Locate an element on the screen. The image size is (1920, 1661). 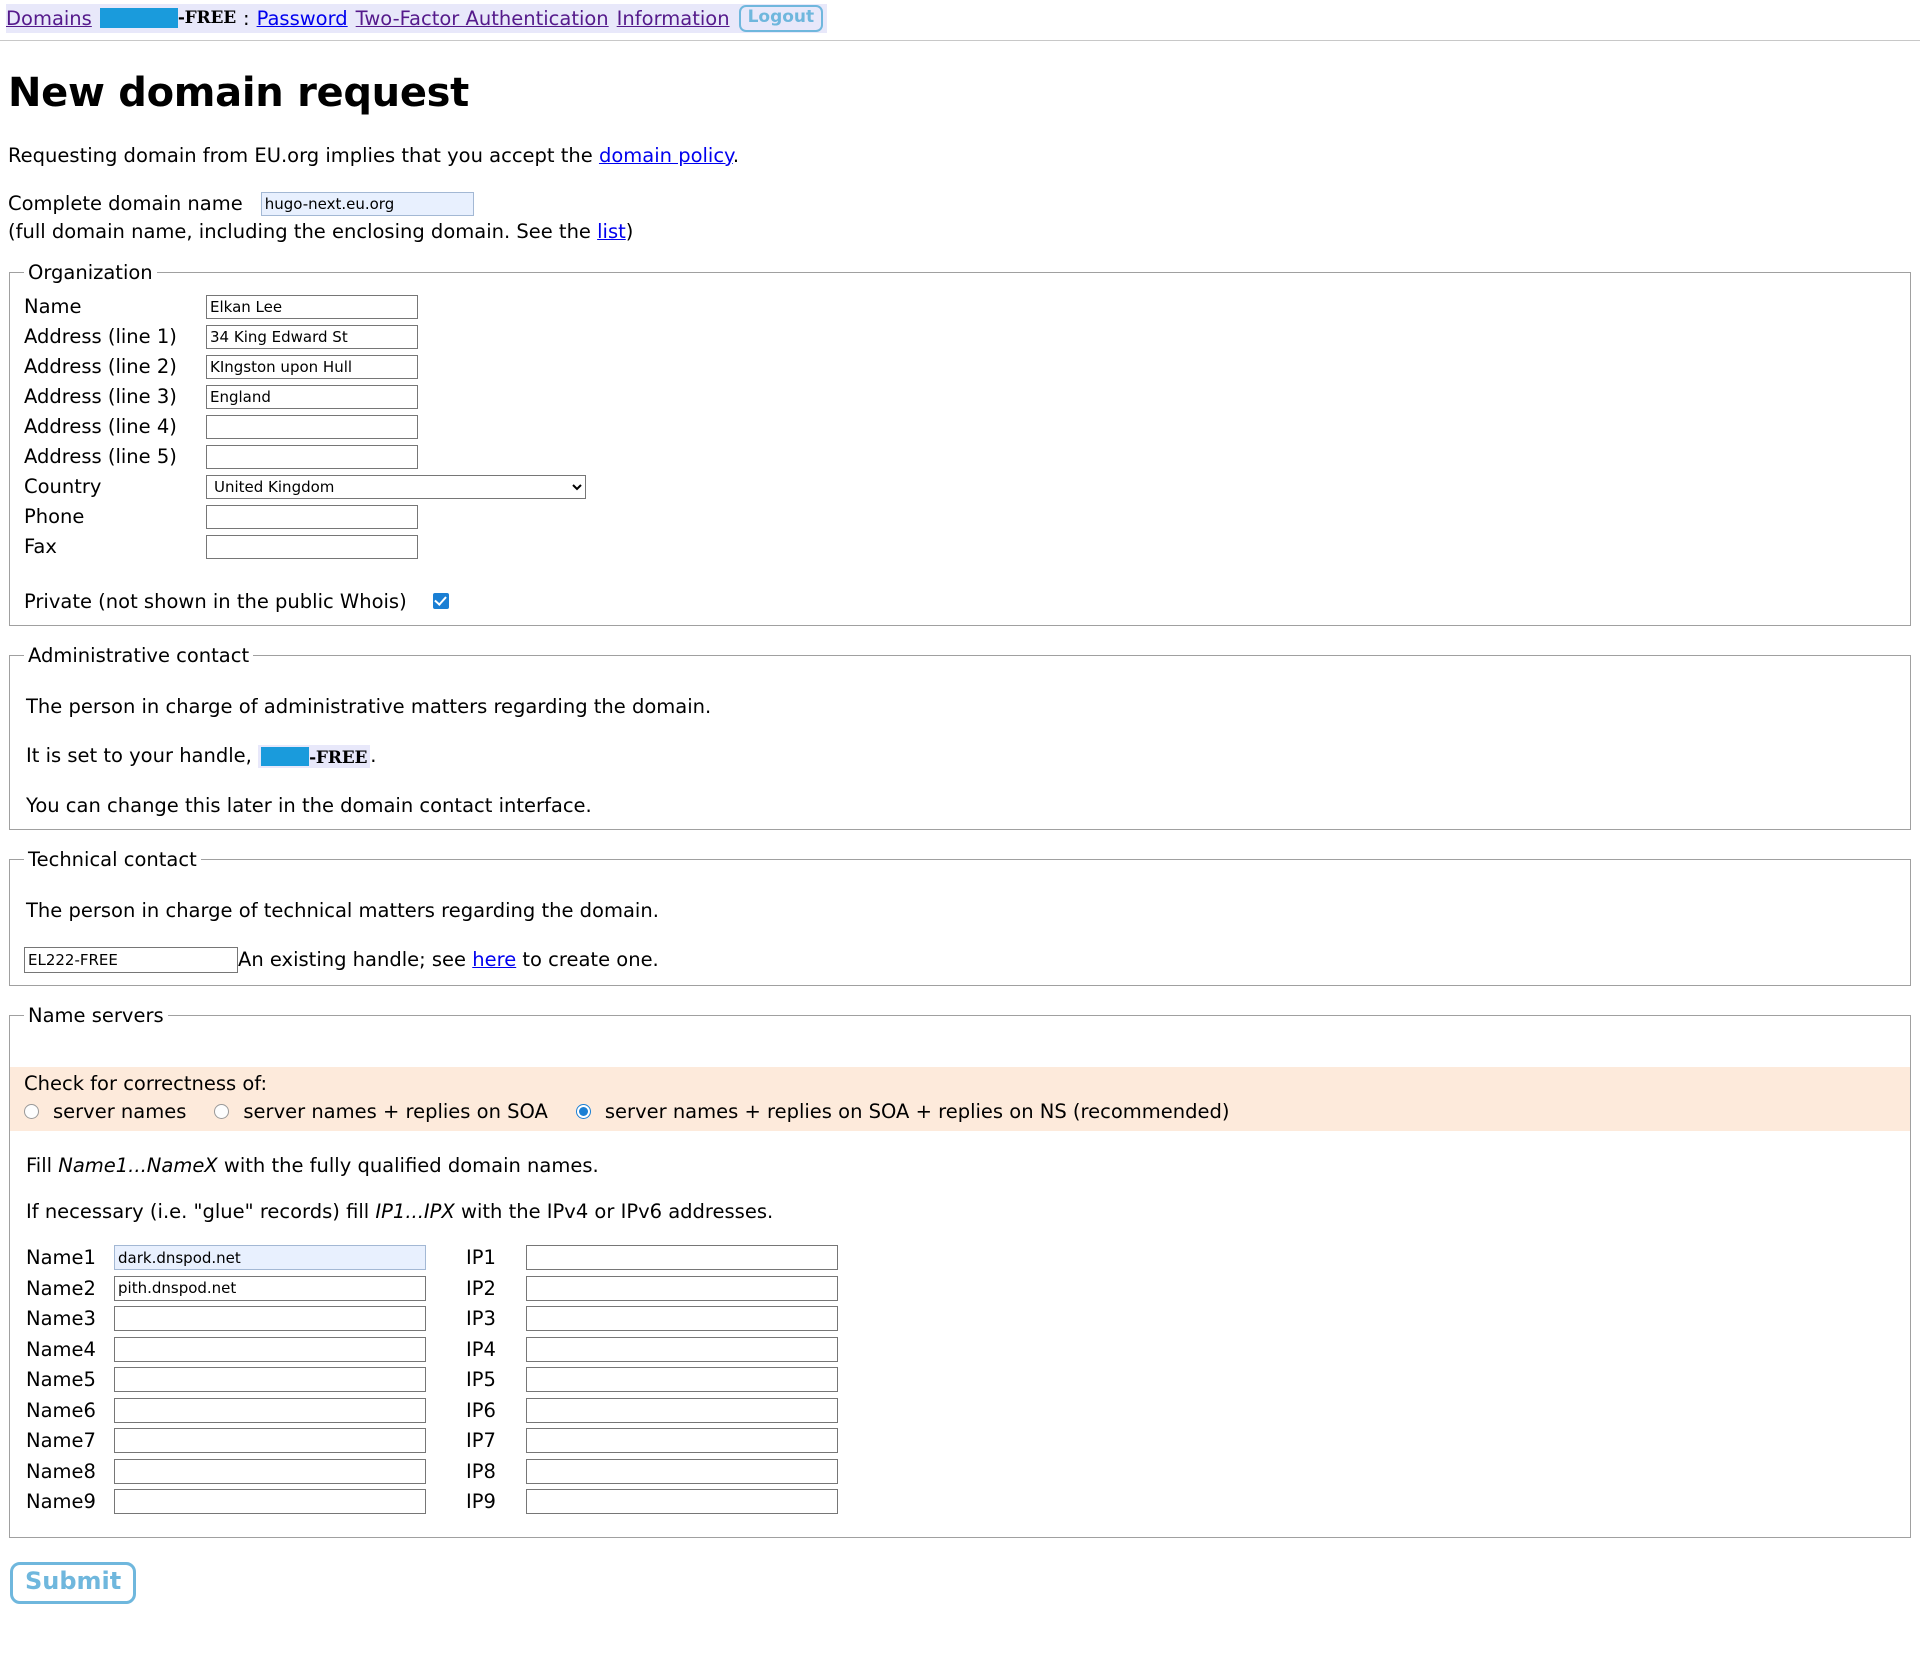
ip-label-7: IP7 is located at coordinates (481, 1441).